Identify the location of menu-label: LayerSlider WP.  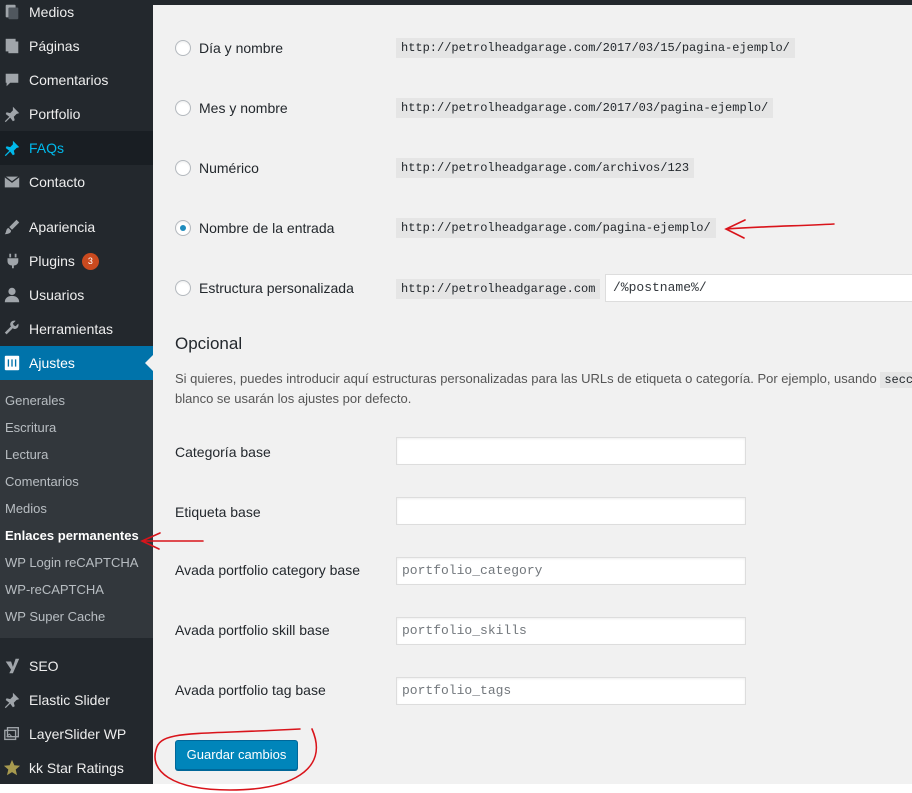
(78, 734).